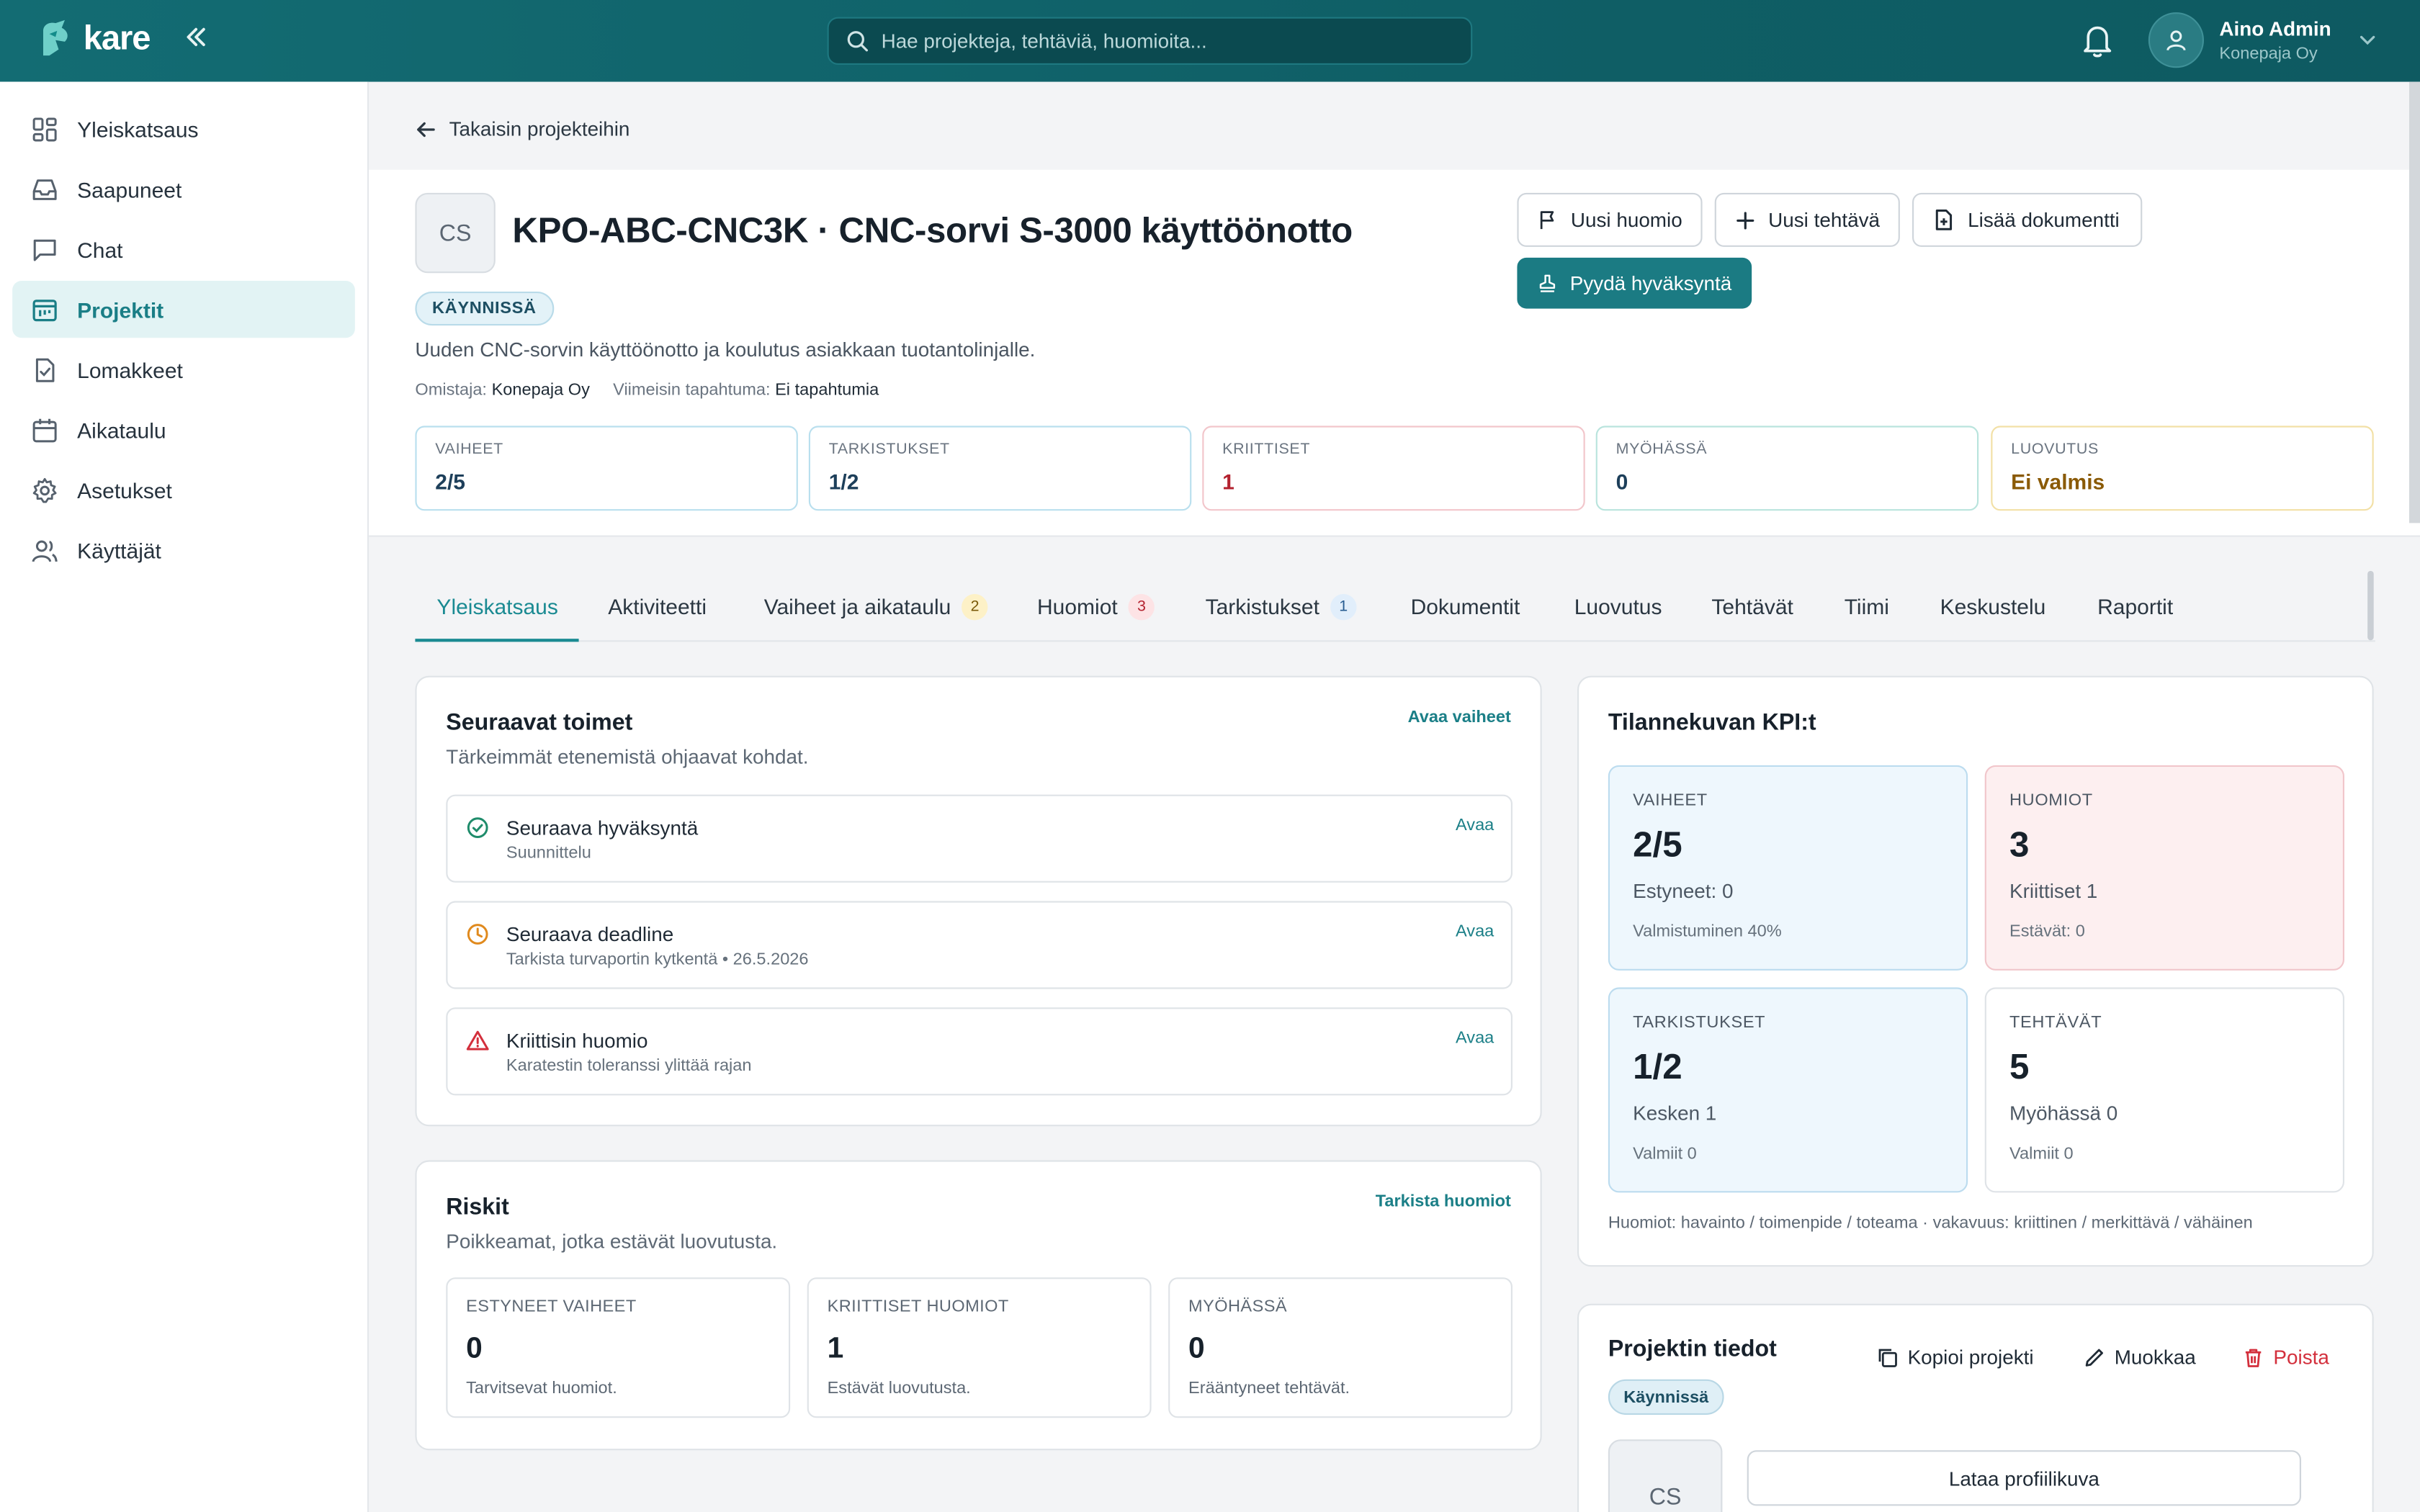 This screenshot has height=1512, width=2420. What do you see at coordinates (183, 549) in the screenshot?
I see `sidebar-item-users: Käyttäjät` at bounding box center [183, 549].